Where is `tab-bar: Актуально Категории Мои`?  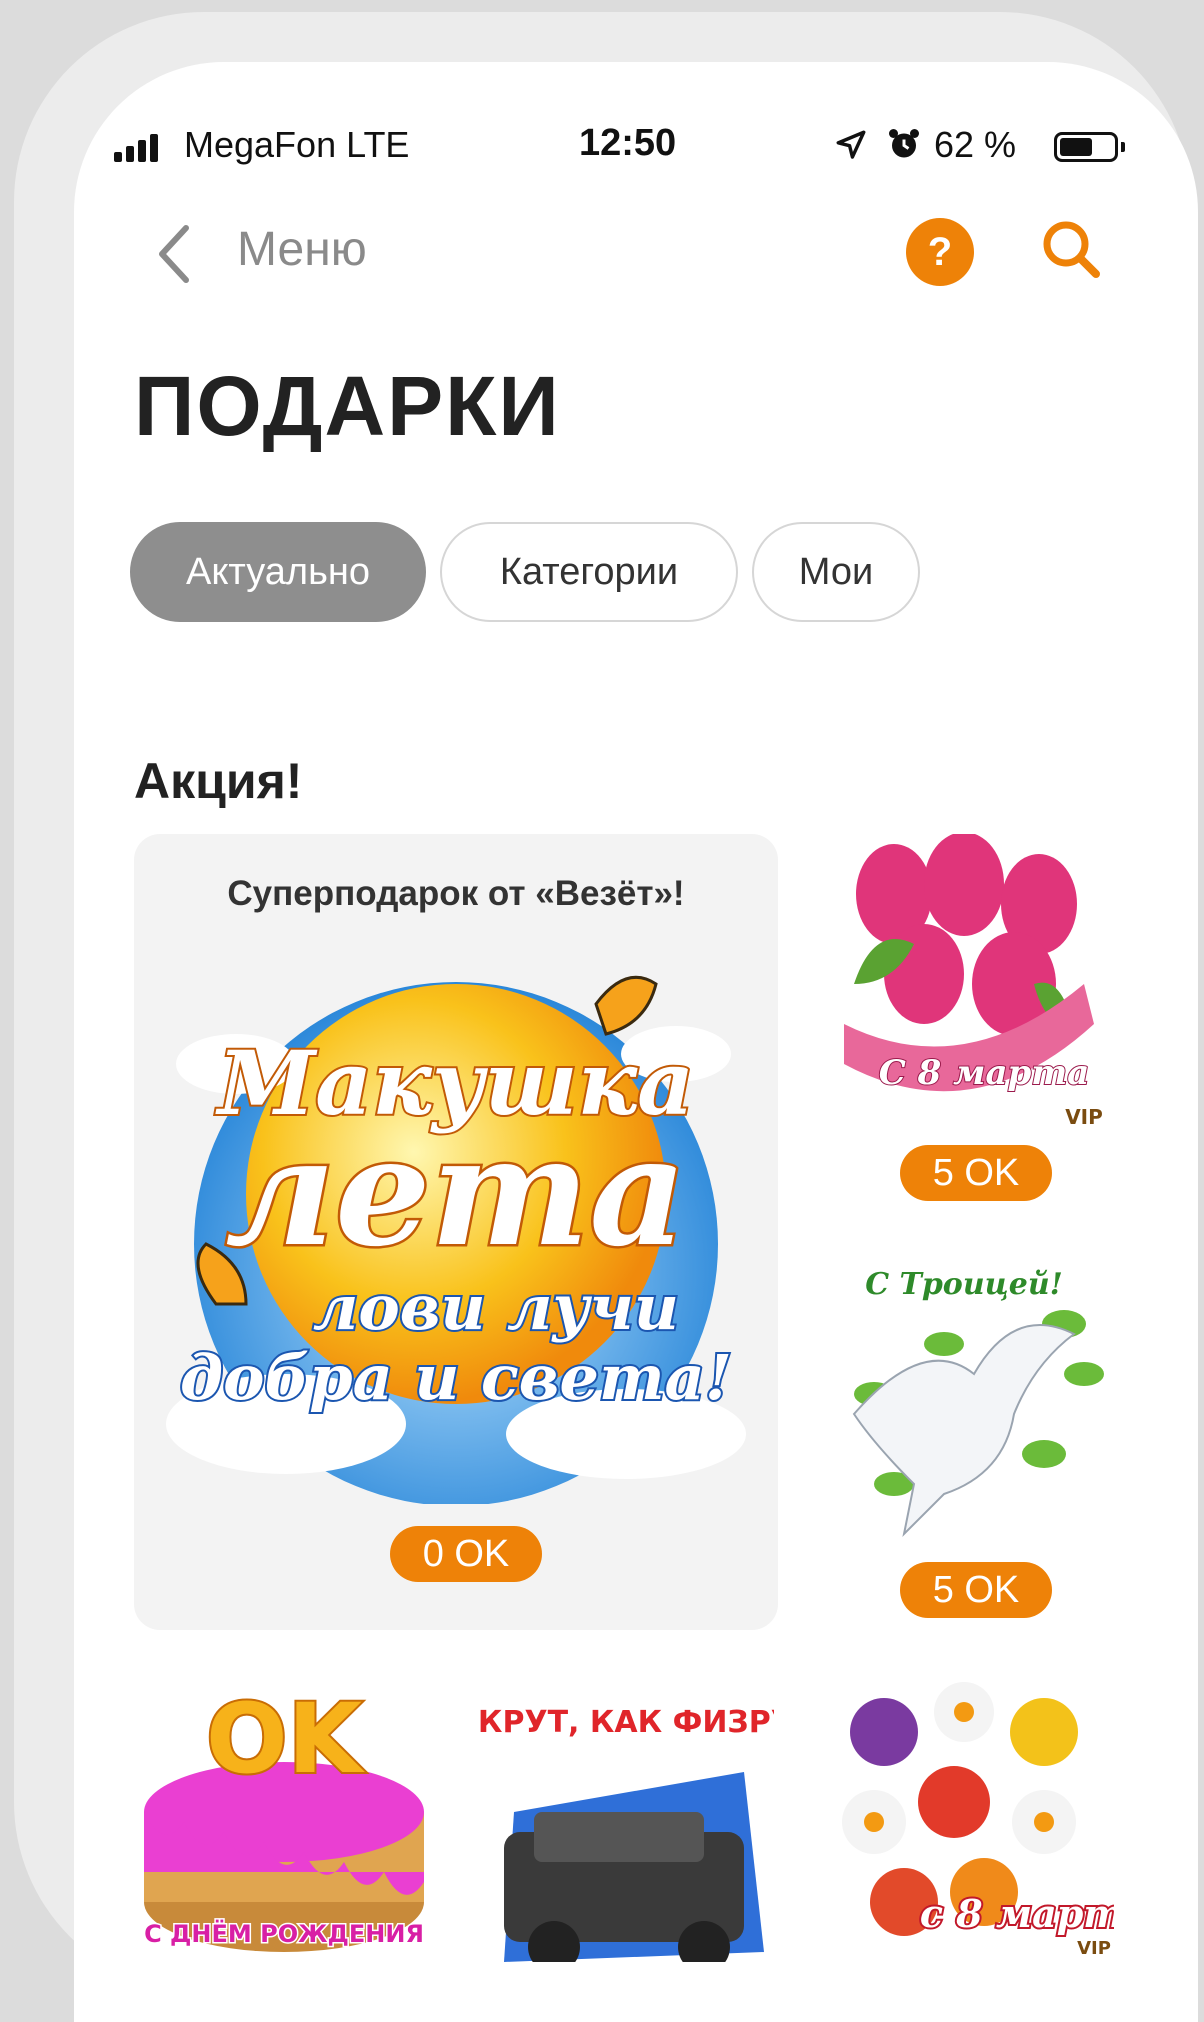 tab-bar: Актуально Категории Мои is located at coordinates (525, 572).